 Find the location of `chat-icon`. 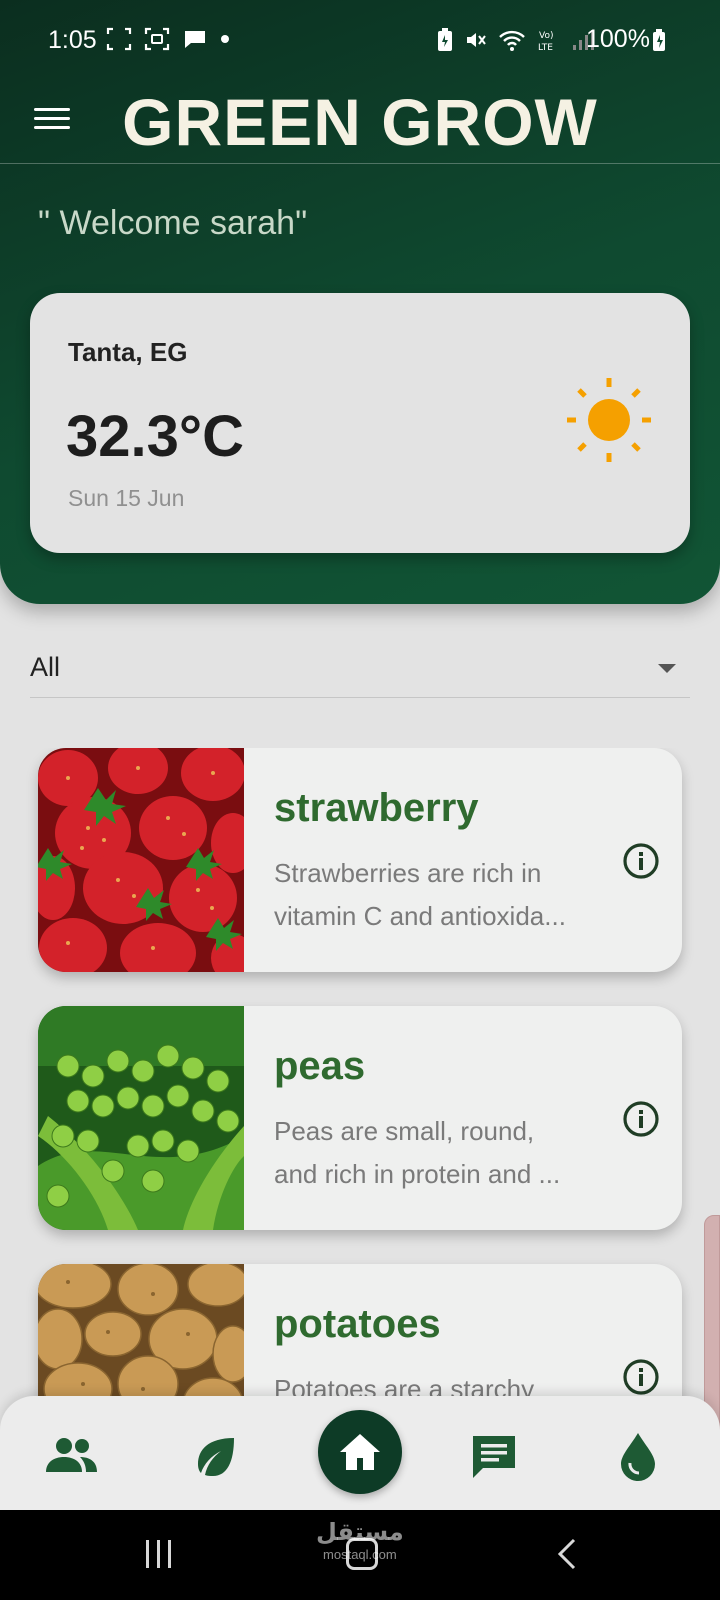

chat-icon is located at coordinates (494, 1457).